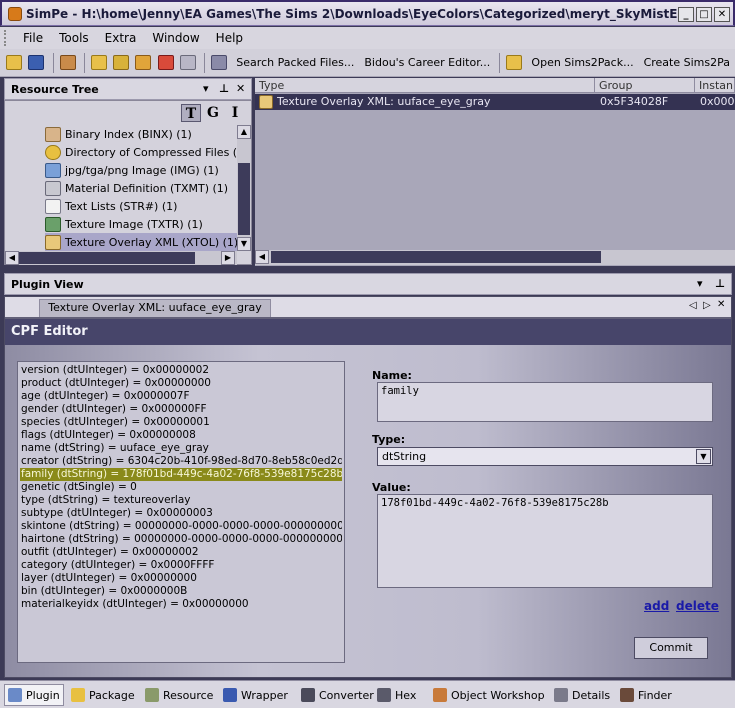  I want to click on column-instance: Instan, so click(715, 85).